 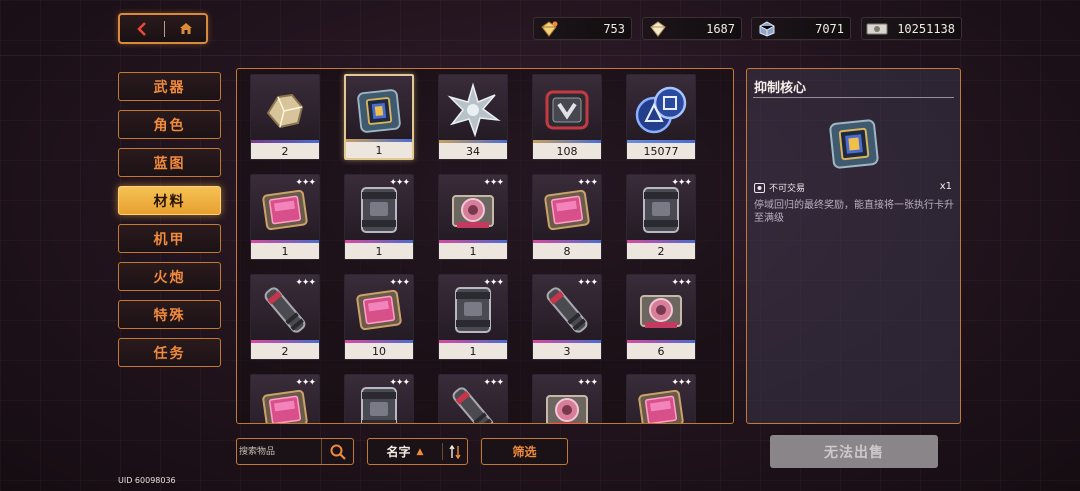 What do you see at coordinates (169, 276) in the screenshot?
I see `category-tab: 火炮` at bounding box center [169, 276].